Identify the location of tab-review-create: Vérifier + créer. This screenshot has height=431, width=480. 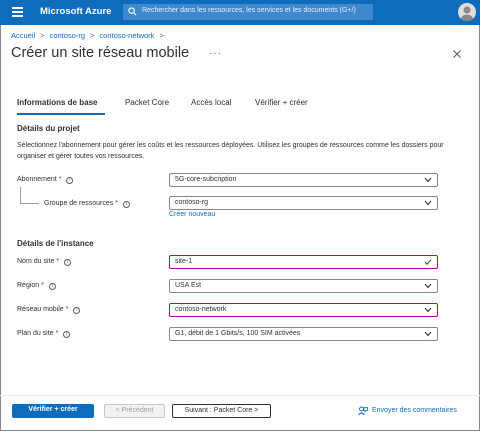
(281, 102).